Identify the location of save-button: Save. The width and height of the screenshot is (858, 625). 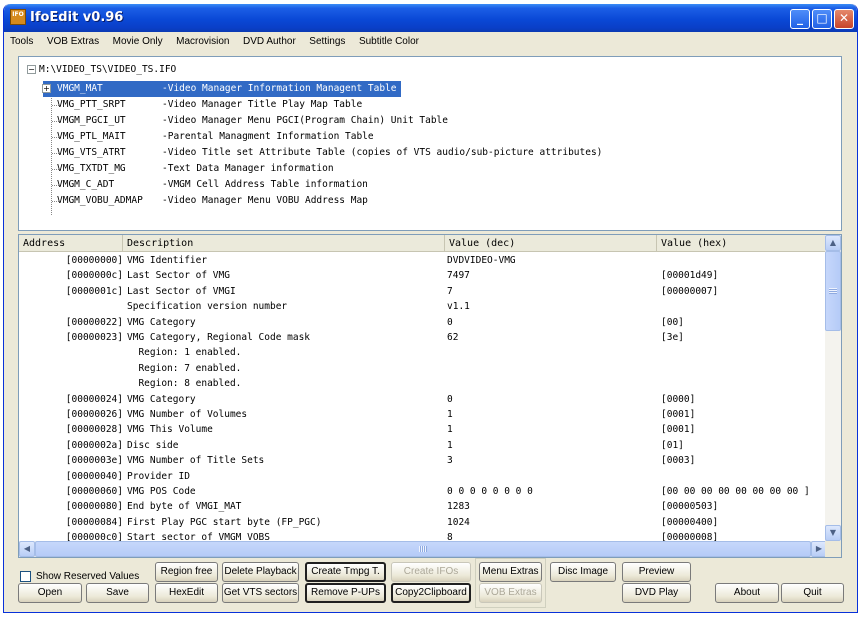
(117, 593).